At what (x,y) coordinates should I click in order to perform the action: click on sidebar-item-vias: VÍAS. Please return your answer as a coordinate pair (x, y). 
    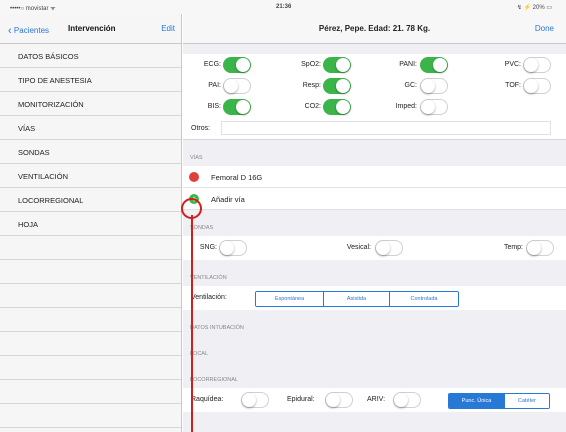
    Looking at the image, I should click on (90, 128).